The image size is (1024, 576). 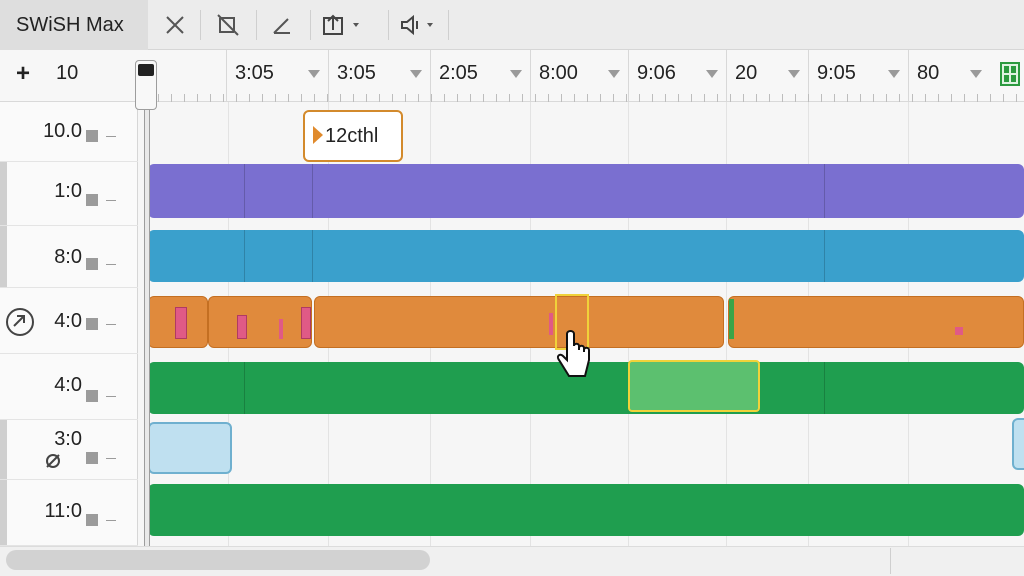 I want to click on hand-cursor-icon, so click(x=573, y=358).